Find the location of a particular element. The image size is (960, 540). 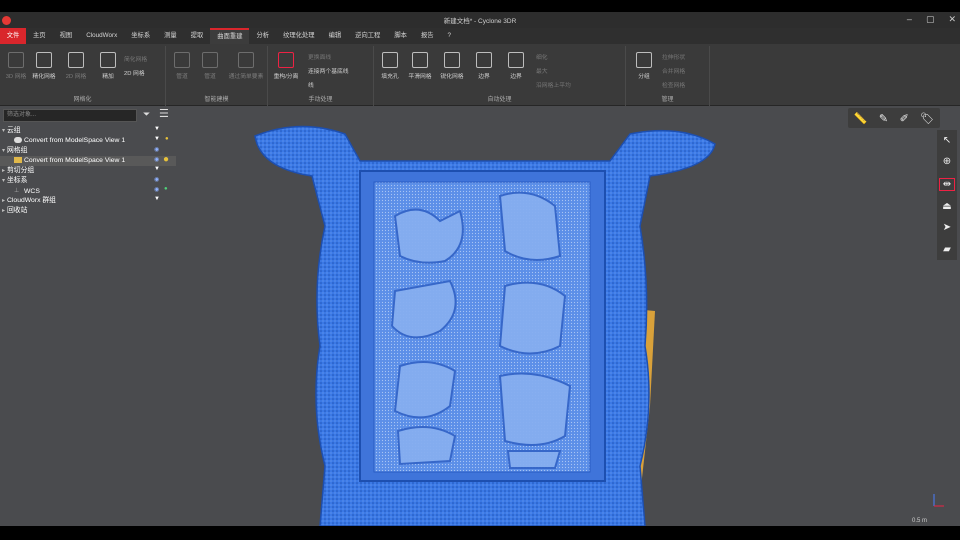

group-label-manual: 手动处理 is located at coordinates (320, 100).